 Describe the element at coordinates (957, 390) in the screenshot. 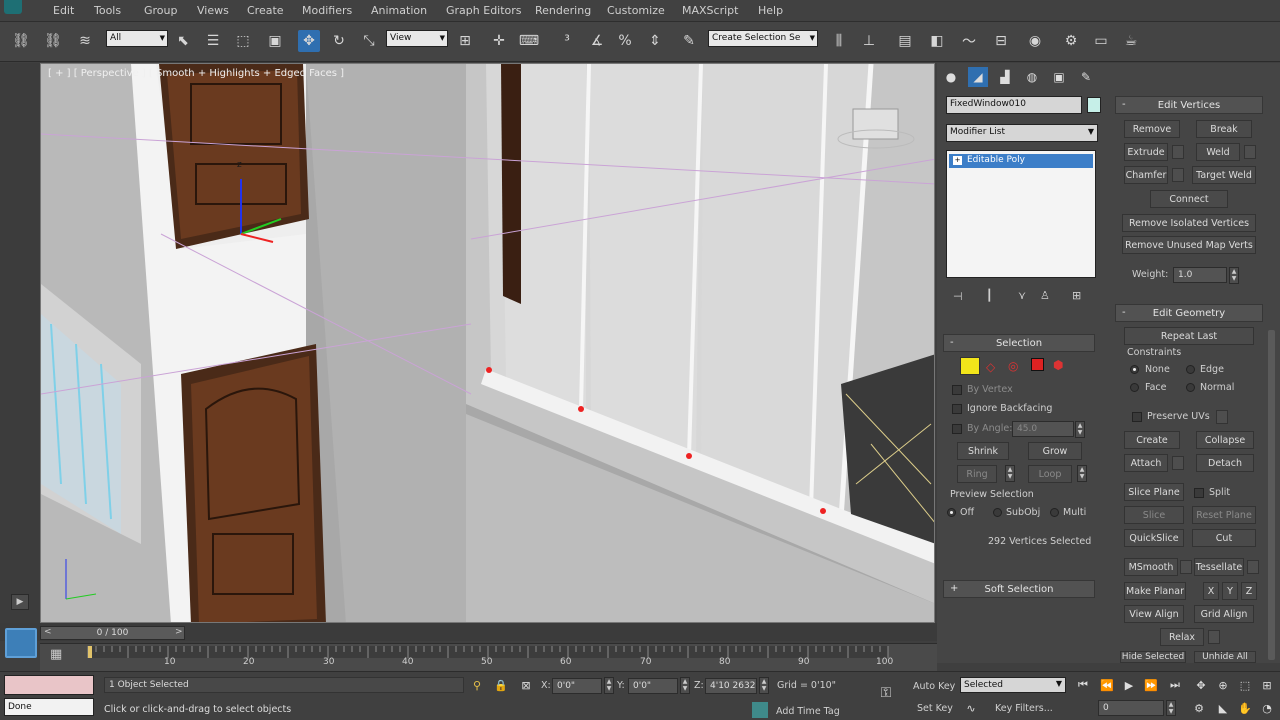

I see `by-vertex-checkbox` at that location.